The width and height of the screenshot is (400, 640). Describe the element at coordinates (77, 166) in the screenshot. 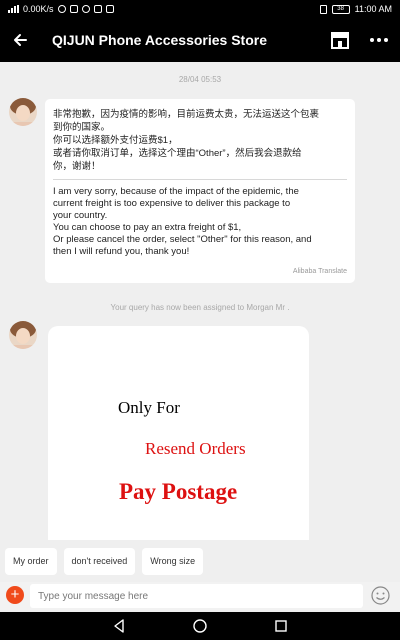

I see `chinese-line: 你，谢谢！` at that location.